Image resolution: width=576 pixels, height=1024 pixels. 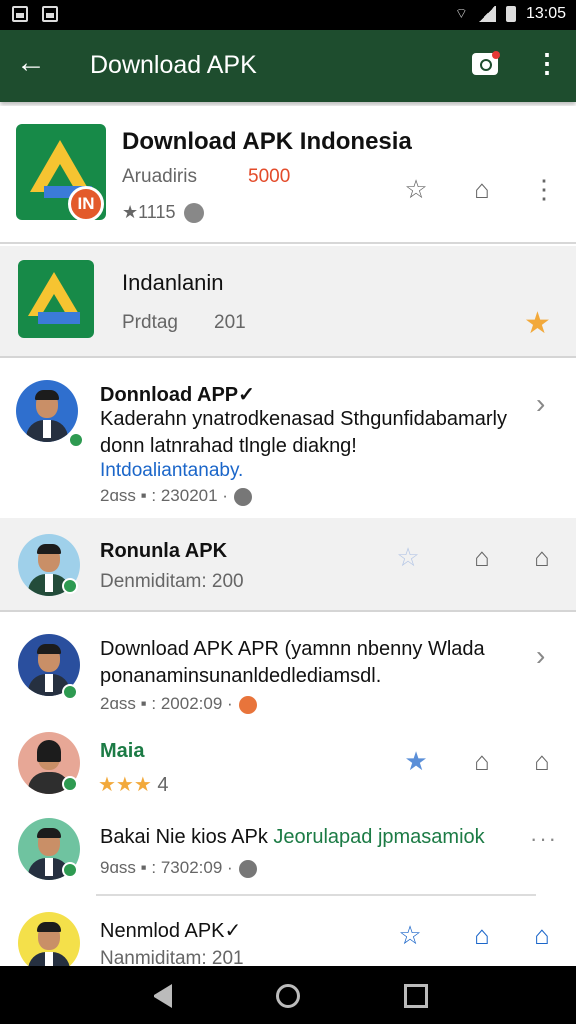 What do you see at coordinates (241, 676) in the screenshot?
I see `item-body-line: ponanaminsunanldedlediamsdl.` at bounding box center [241, 676].